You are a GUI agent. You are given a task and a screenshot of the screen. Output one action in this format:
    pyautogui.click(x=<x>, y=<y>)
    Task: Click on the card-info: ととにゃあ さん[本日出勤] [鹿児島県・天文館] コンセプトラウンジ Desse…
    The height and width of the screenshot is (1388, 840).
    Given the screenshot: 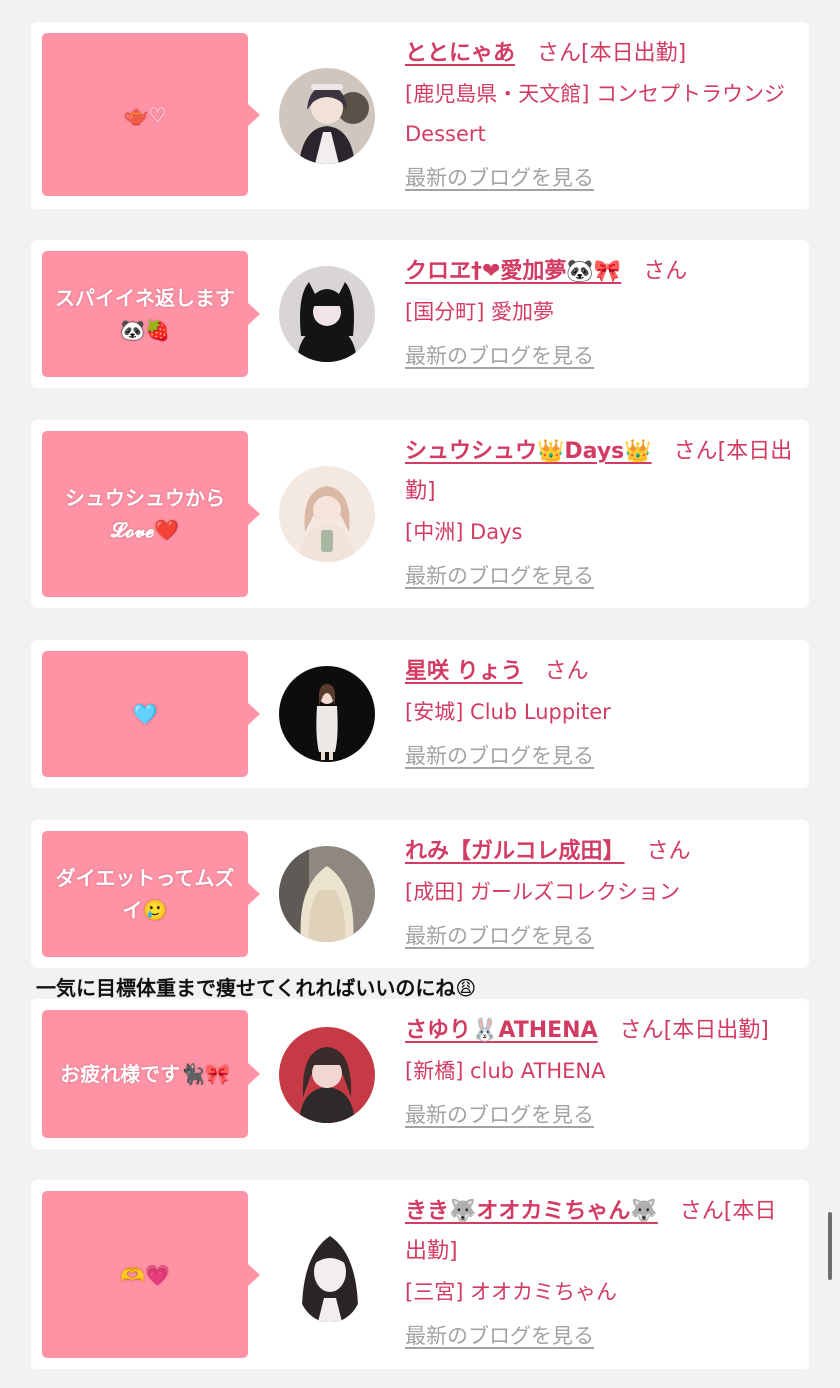 What is the action you would take?
    pyautogui.click(x=601, y=116)
    